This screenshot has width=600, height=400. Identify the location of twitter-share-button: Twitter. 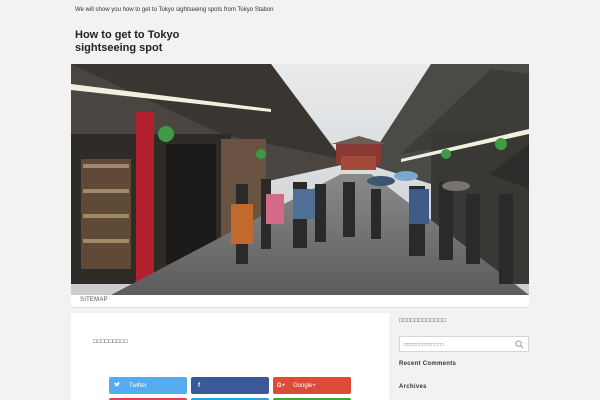
(148, 385).